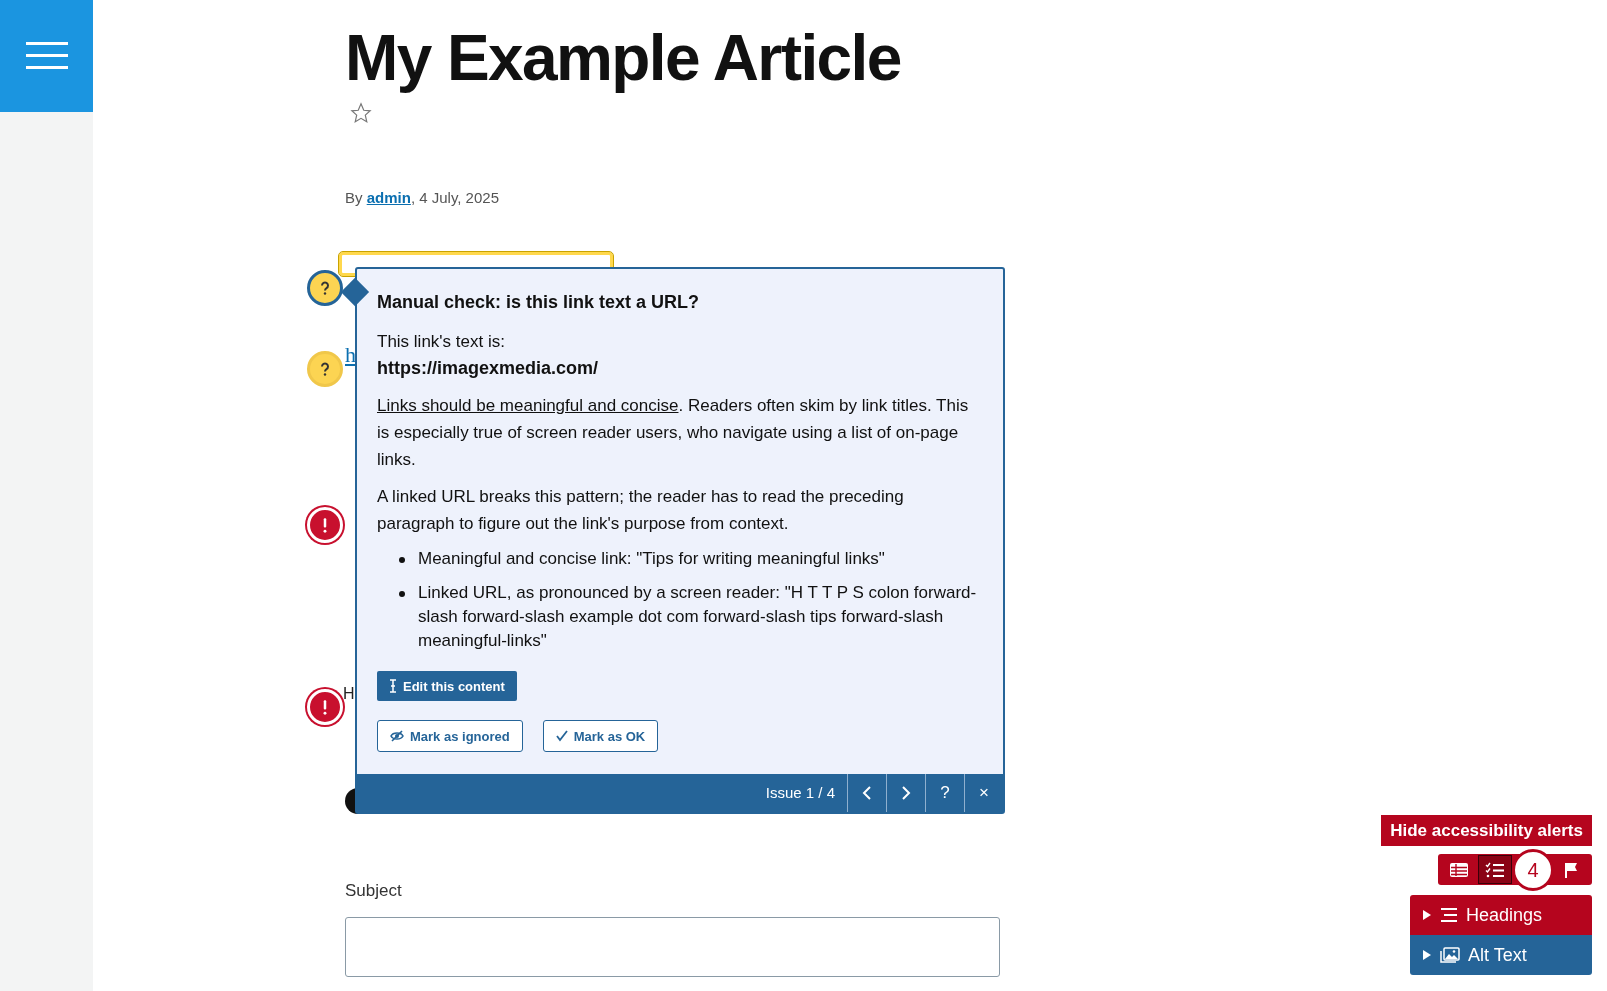 Image resolution: width=1607 pixels, height=991 pixels. What do you see at coordinates (1501, 915) in the screenshot?
I see `panel-toggle: Headings` at bounding box center [1501, 915].